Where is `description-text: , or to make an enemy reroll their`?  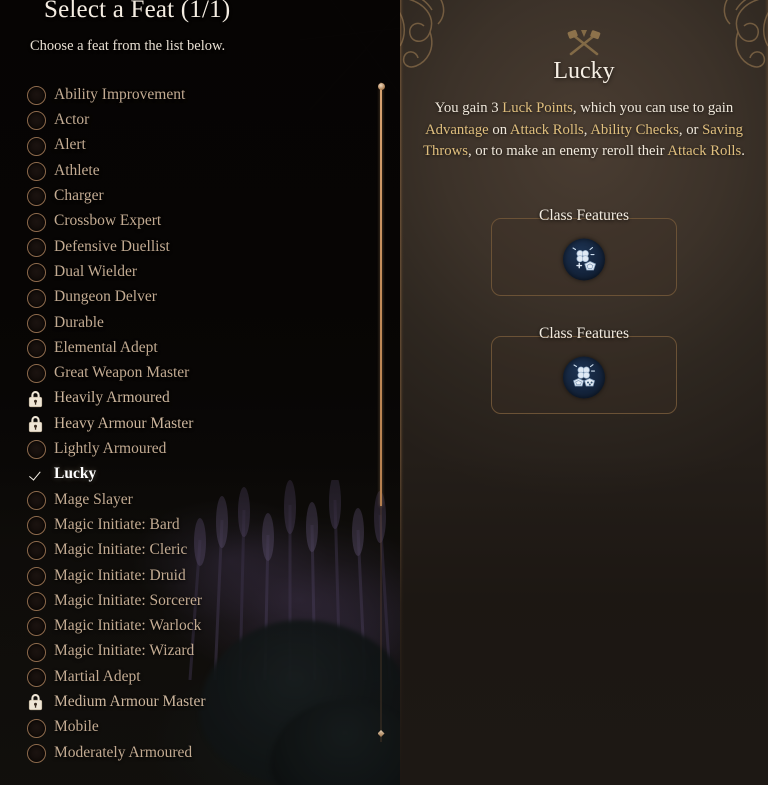
description-text: , or to make an enemy reroll their is located at coordinates (567, 151).